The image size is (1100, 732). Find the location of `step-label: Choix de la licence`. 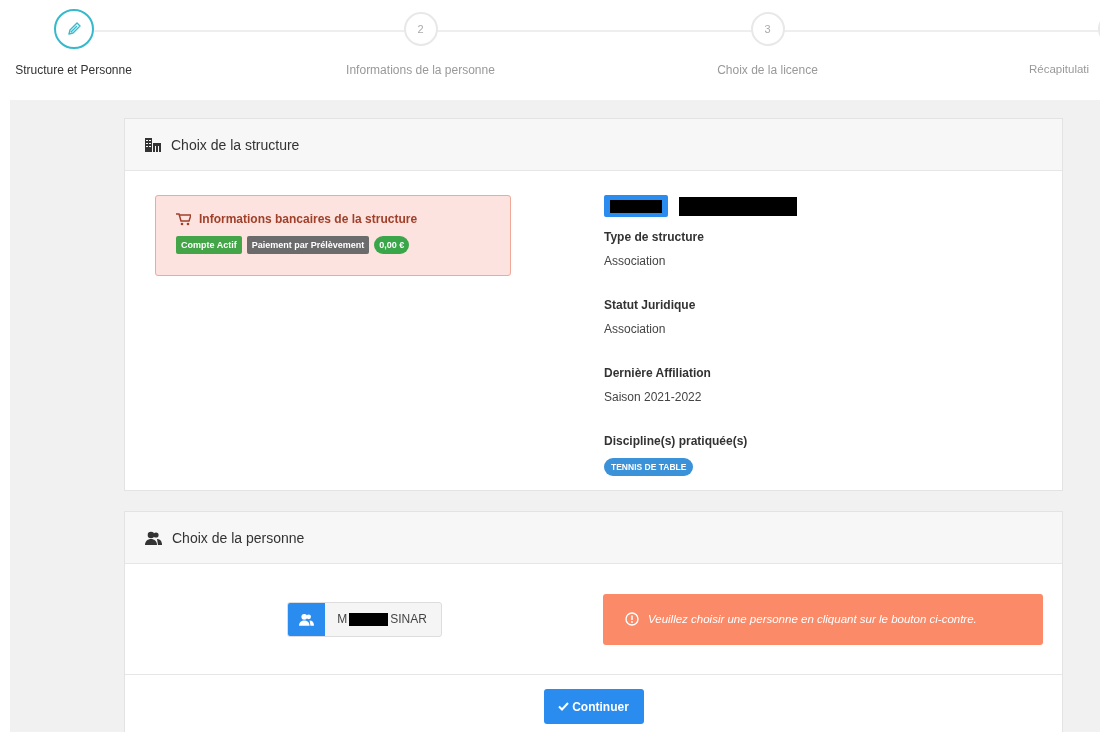

step-label: Choix de la licence is located at coordinates (767, 70).